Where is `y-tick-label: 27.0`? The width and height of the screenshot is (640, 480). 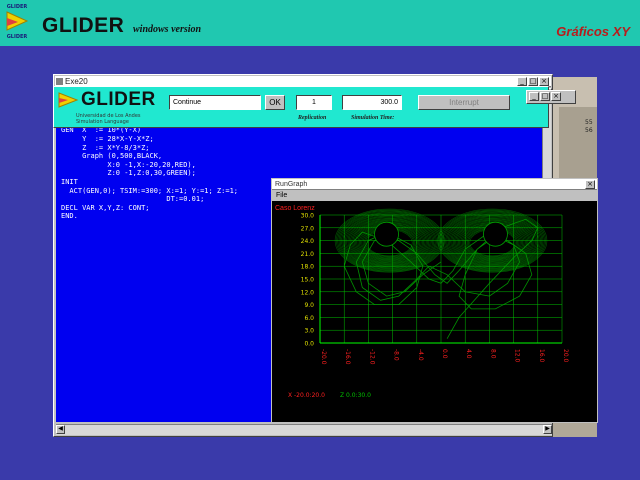 y-tick-label: 27.0 is located at coordinates (308, 228).